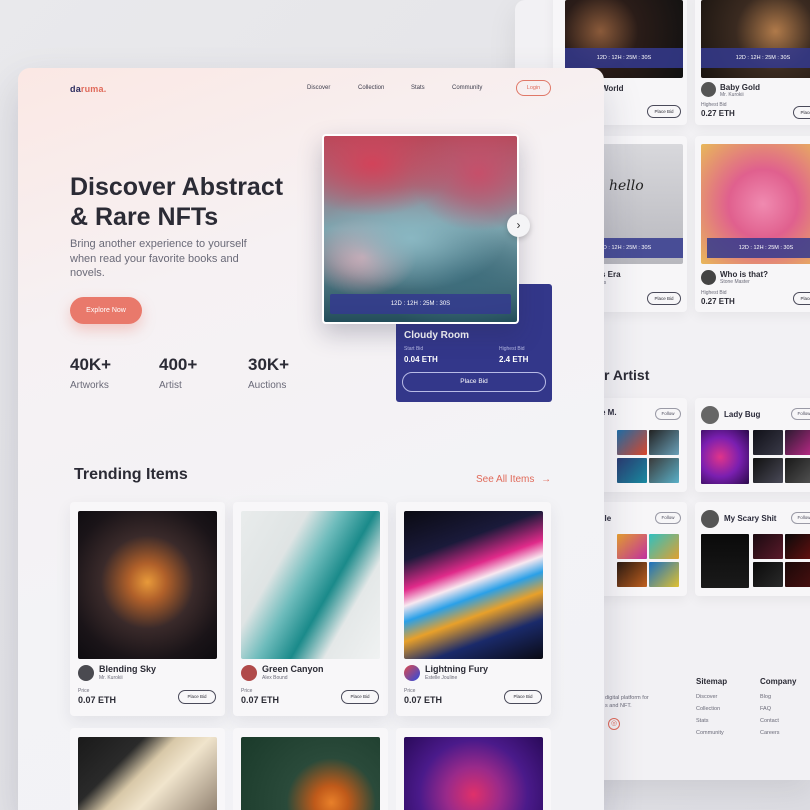 This screenshot has height=810, width=810. Describe the element at coordinates (769, 721) in the screenshot. I see `footer-link: Contact` at that location.